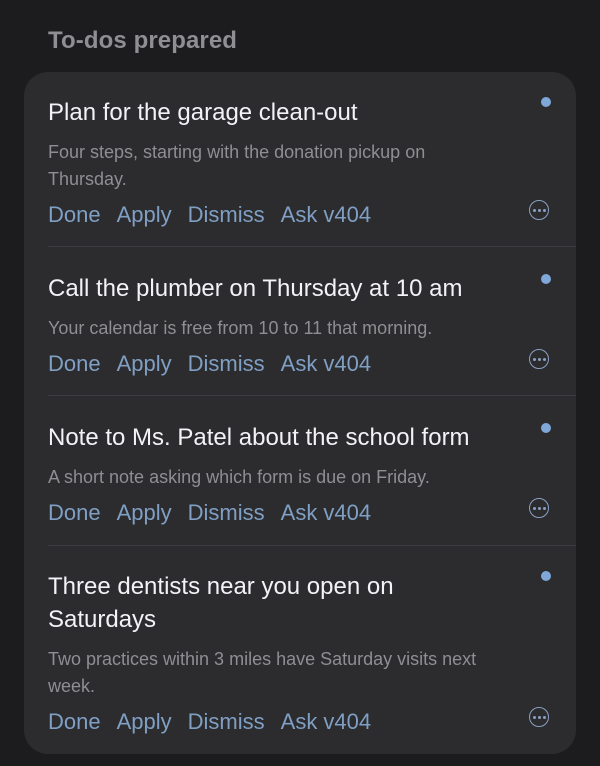 Image resolution: width=600 pixels, height=766 pixels. Describe the element at coordinates (203, 112) in the screenshot. I see `todo-title: Plan for the garage clean-out` at that location.